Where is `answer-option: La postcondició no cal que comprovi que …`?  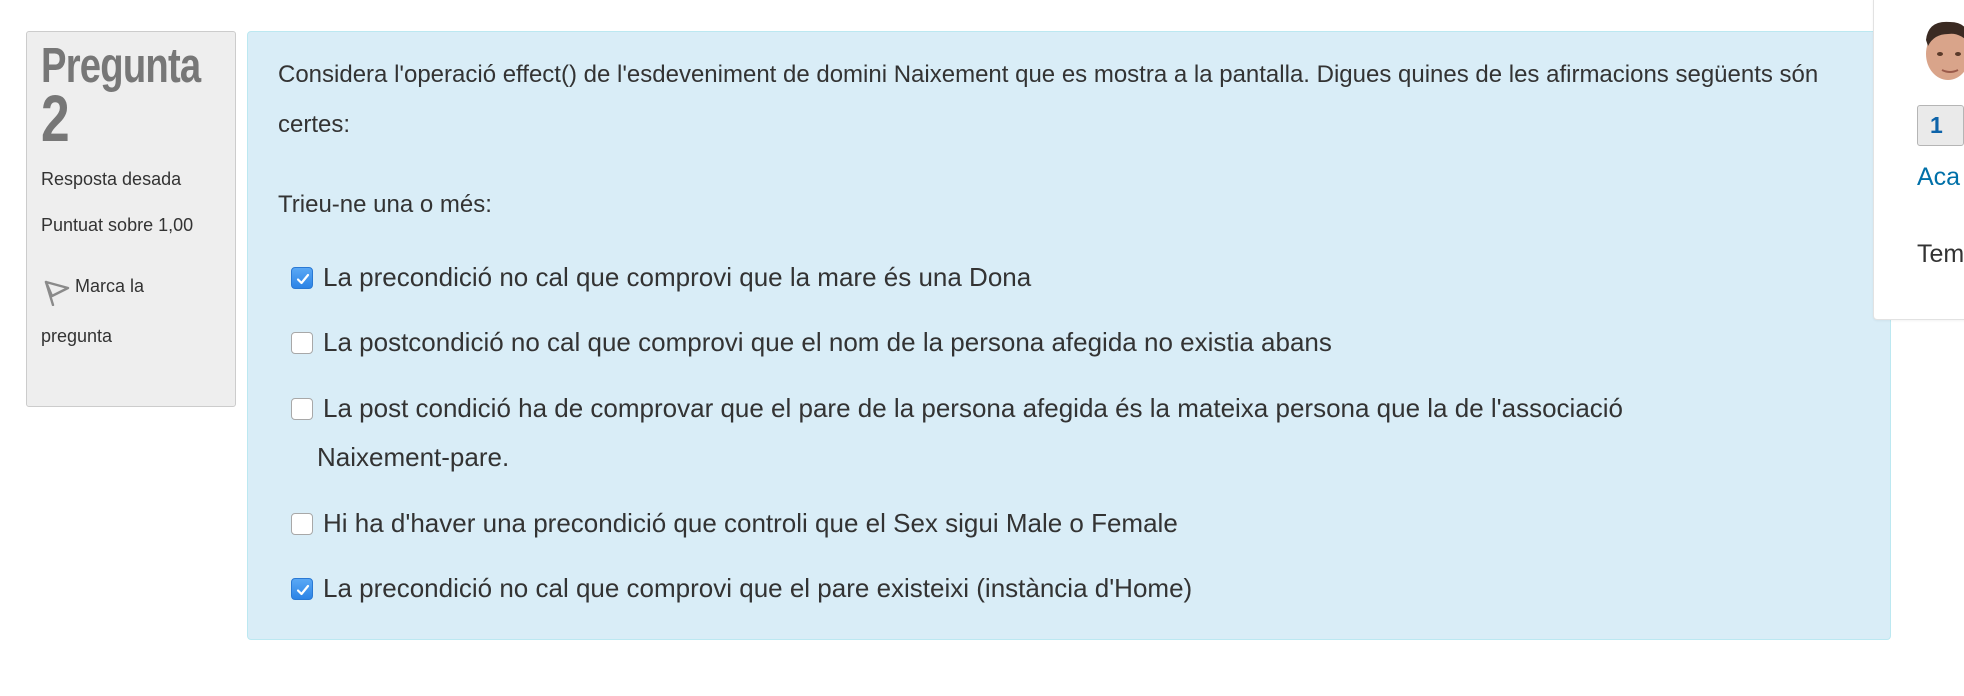 answer-option: La postcondició no cal que comprovi que … is located at coordinates (1071, 342).